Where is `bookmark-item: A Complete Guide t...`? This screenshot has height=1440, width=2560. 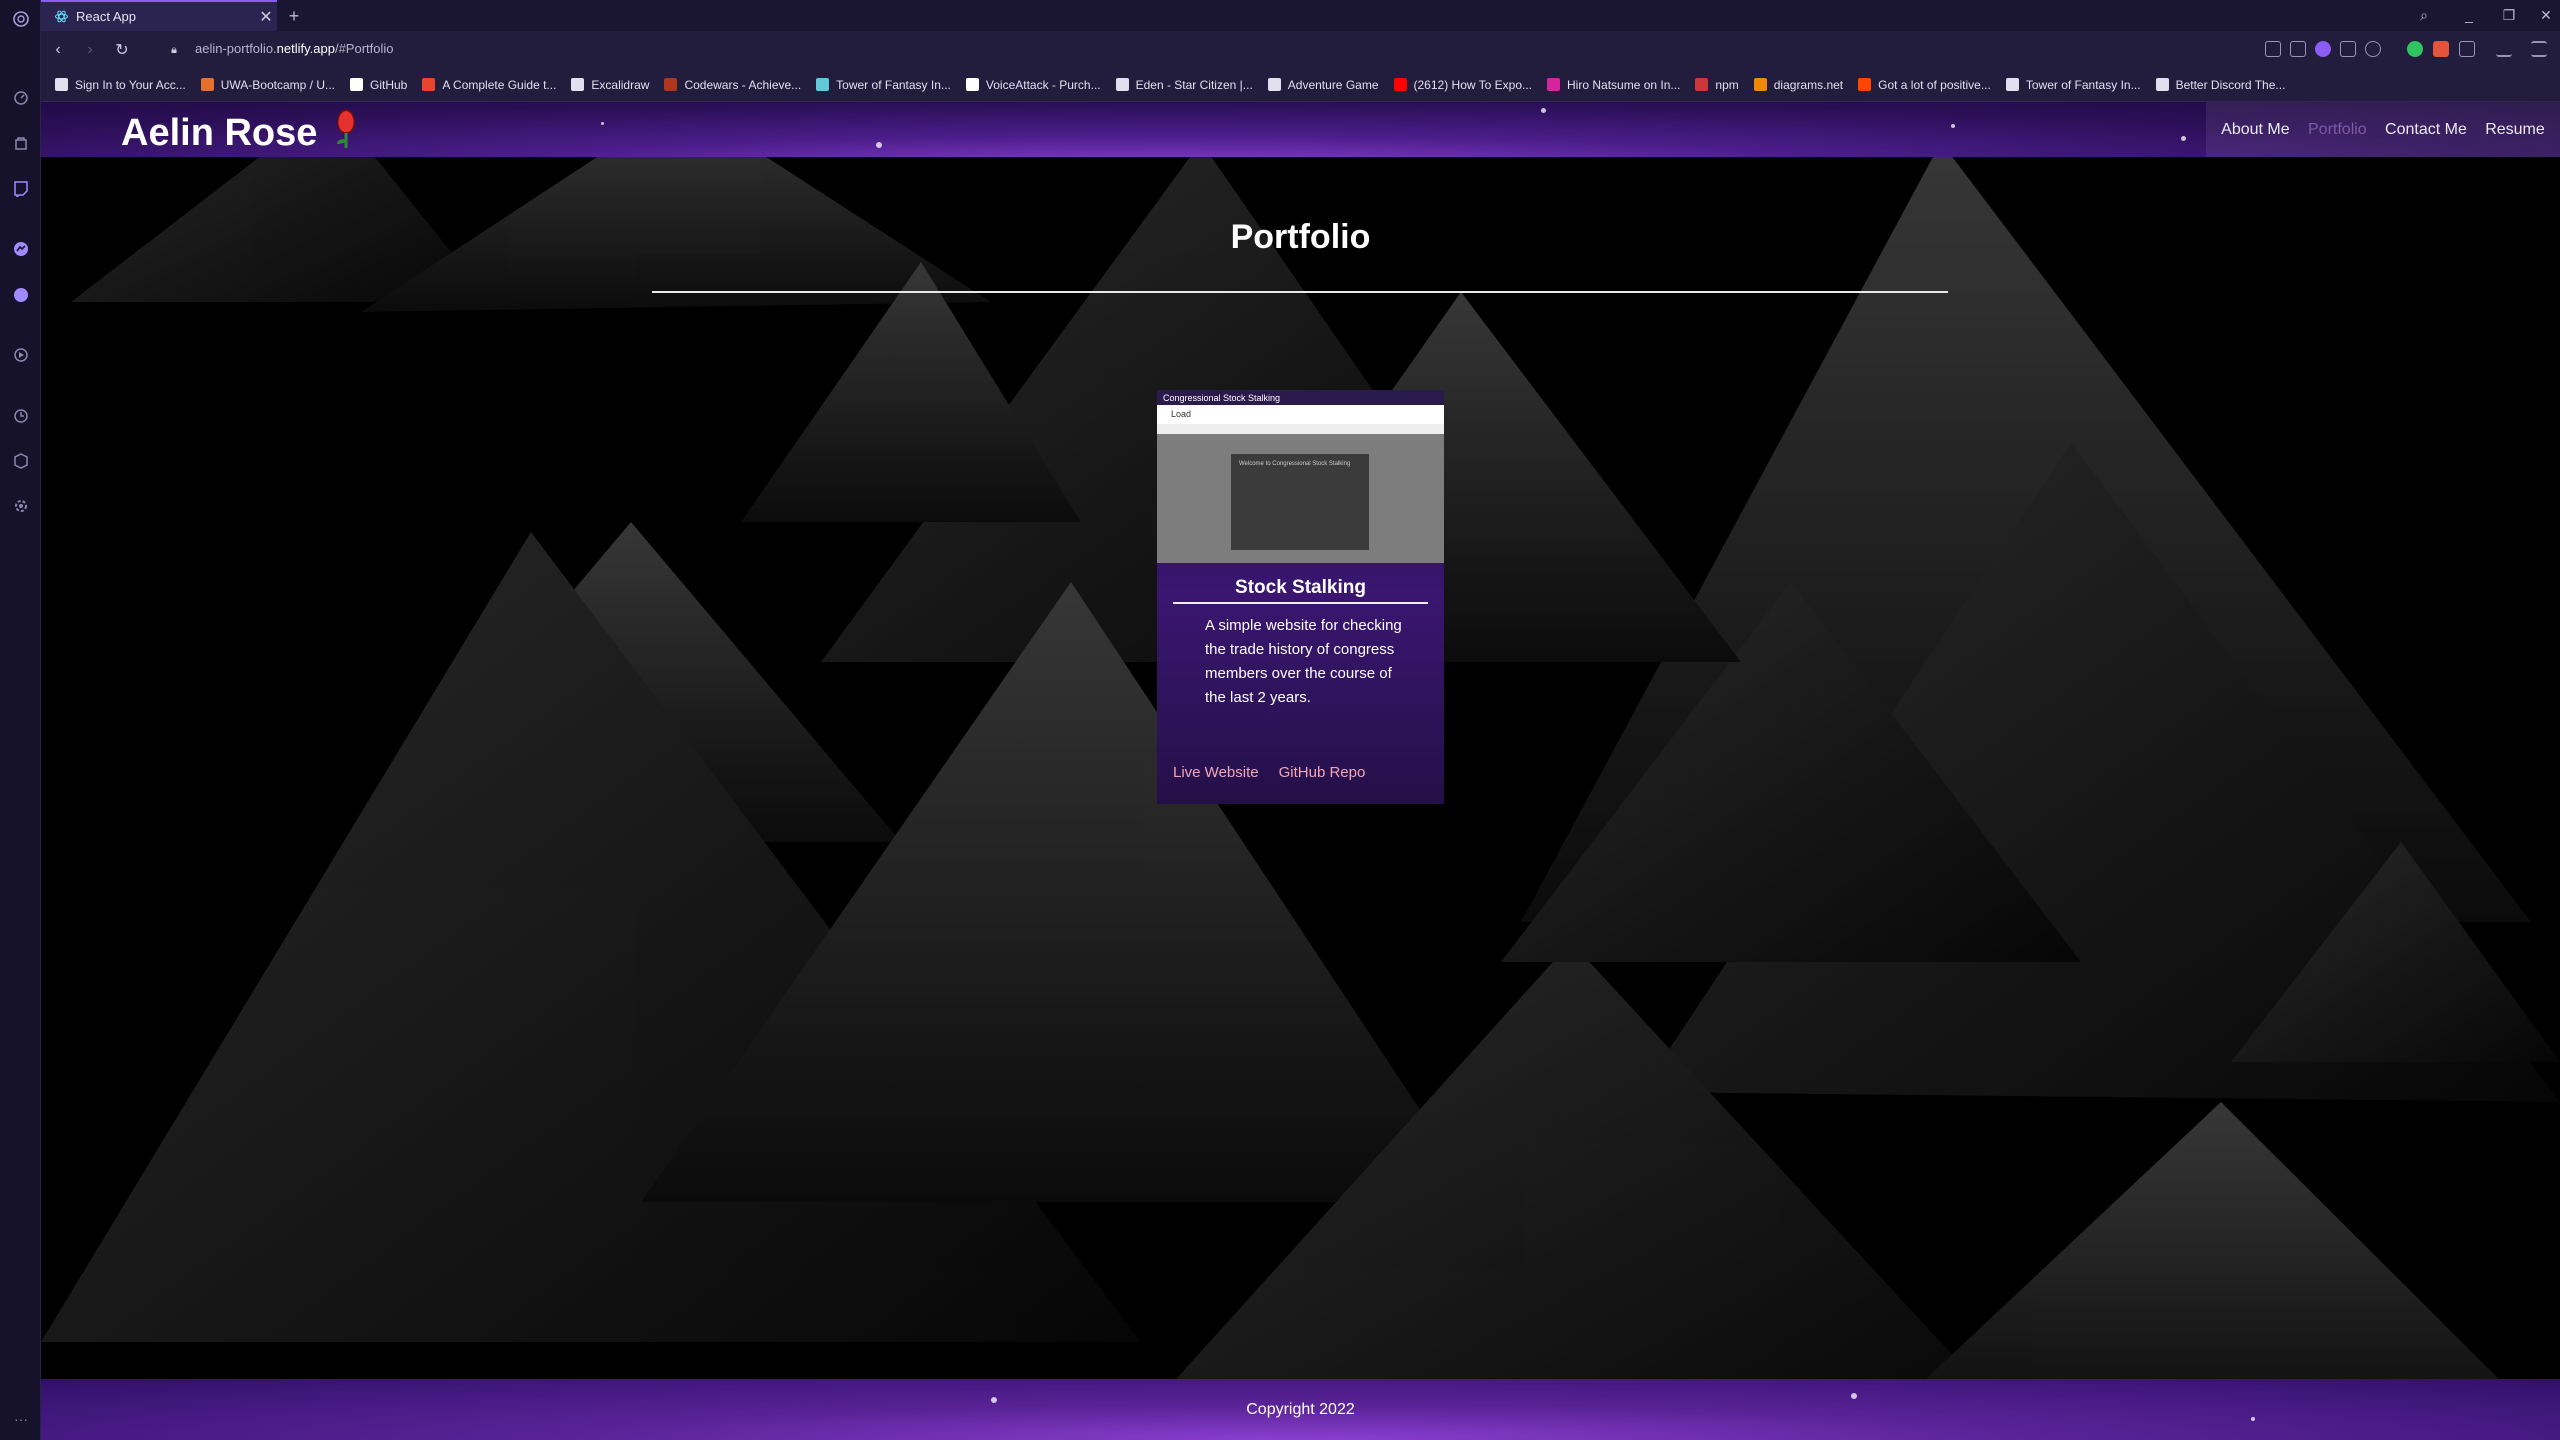 bookmark-item: A Complete Guide t... is located at coordinates (489, 85).